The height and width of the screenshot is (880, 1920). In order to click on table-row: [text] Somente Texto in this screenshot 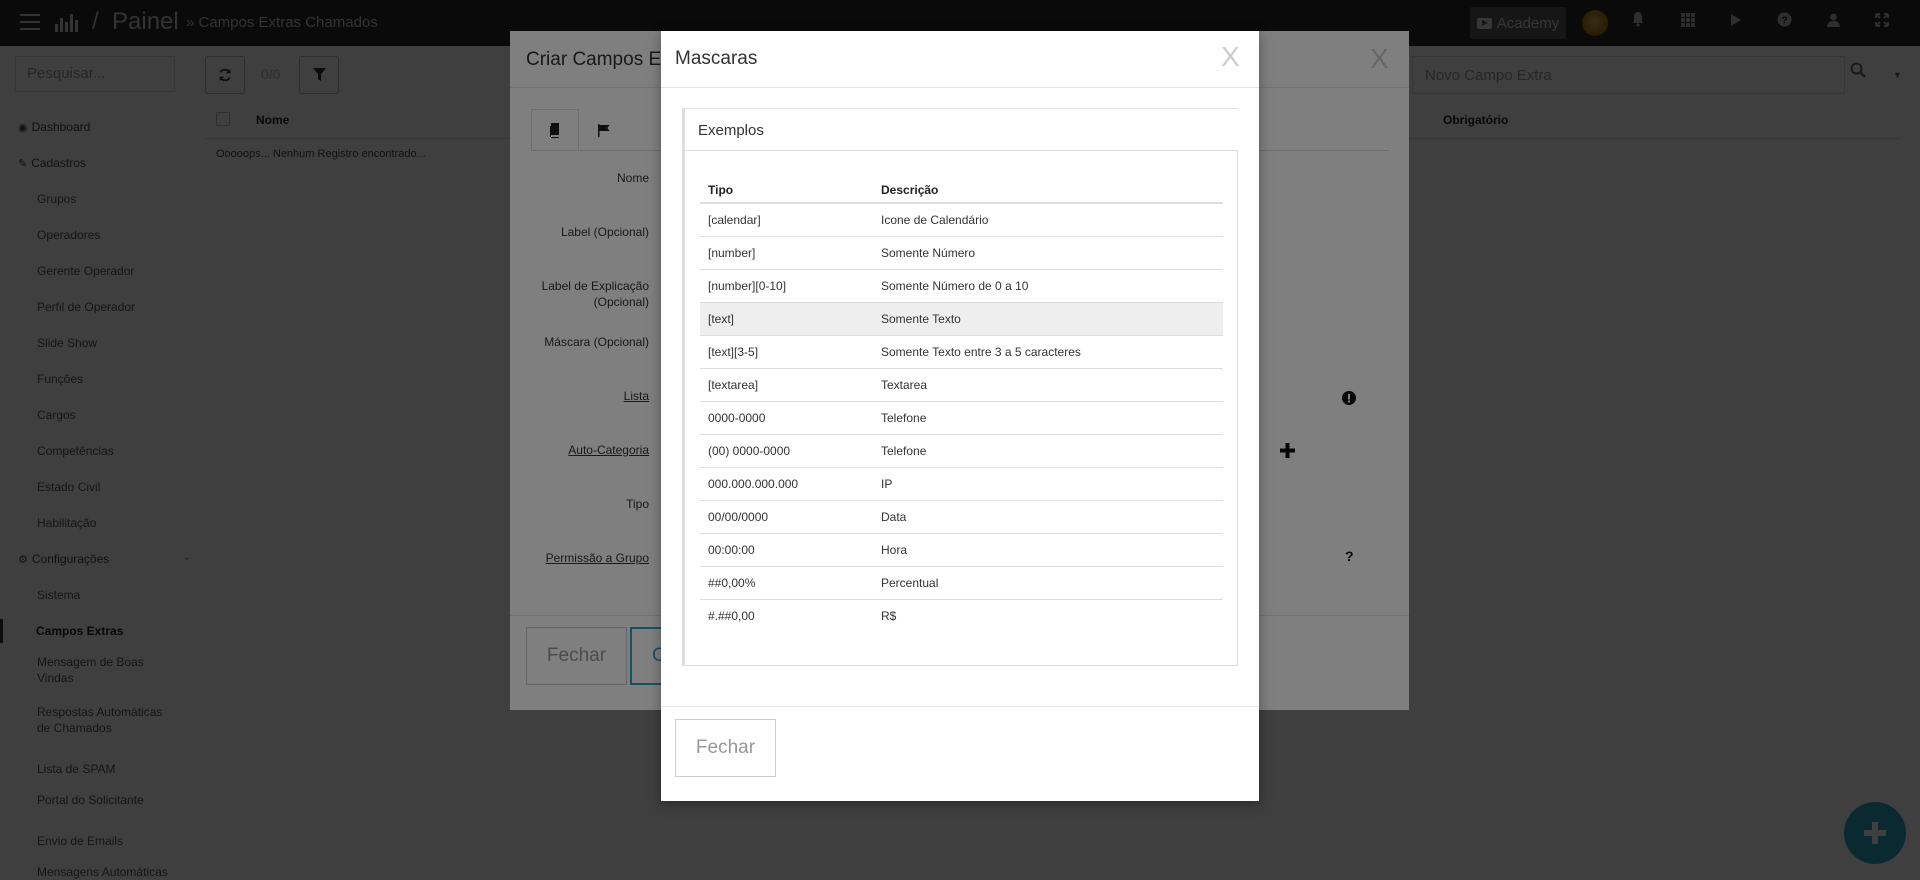, I will do `click(961, 318)`.